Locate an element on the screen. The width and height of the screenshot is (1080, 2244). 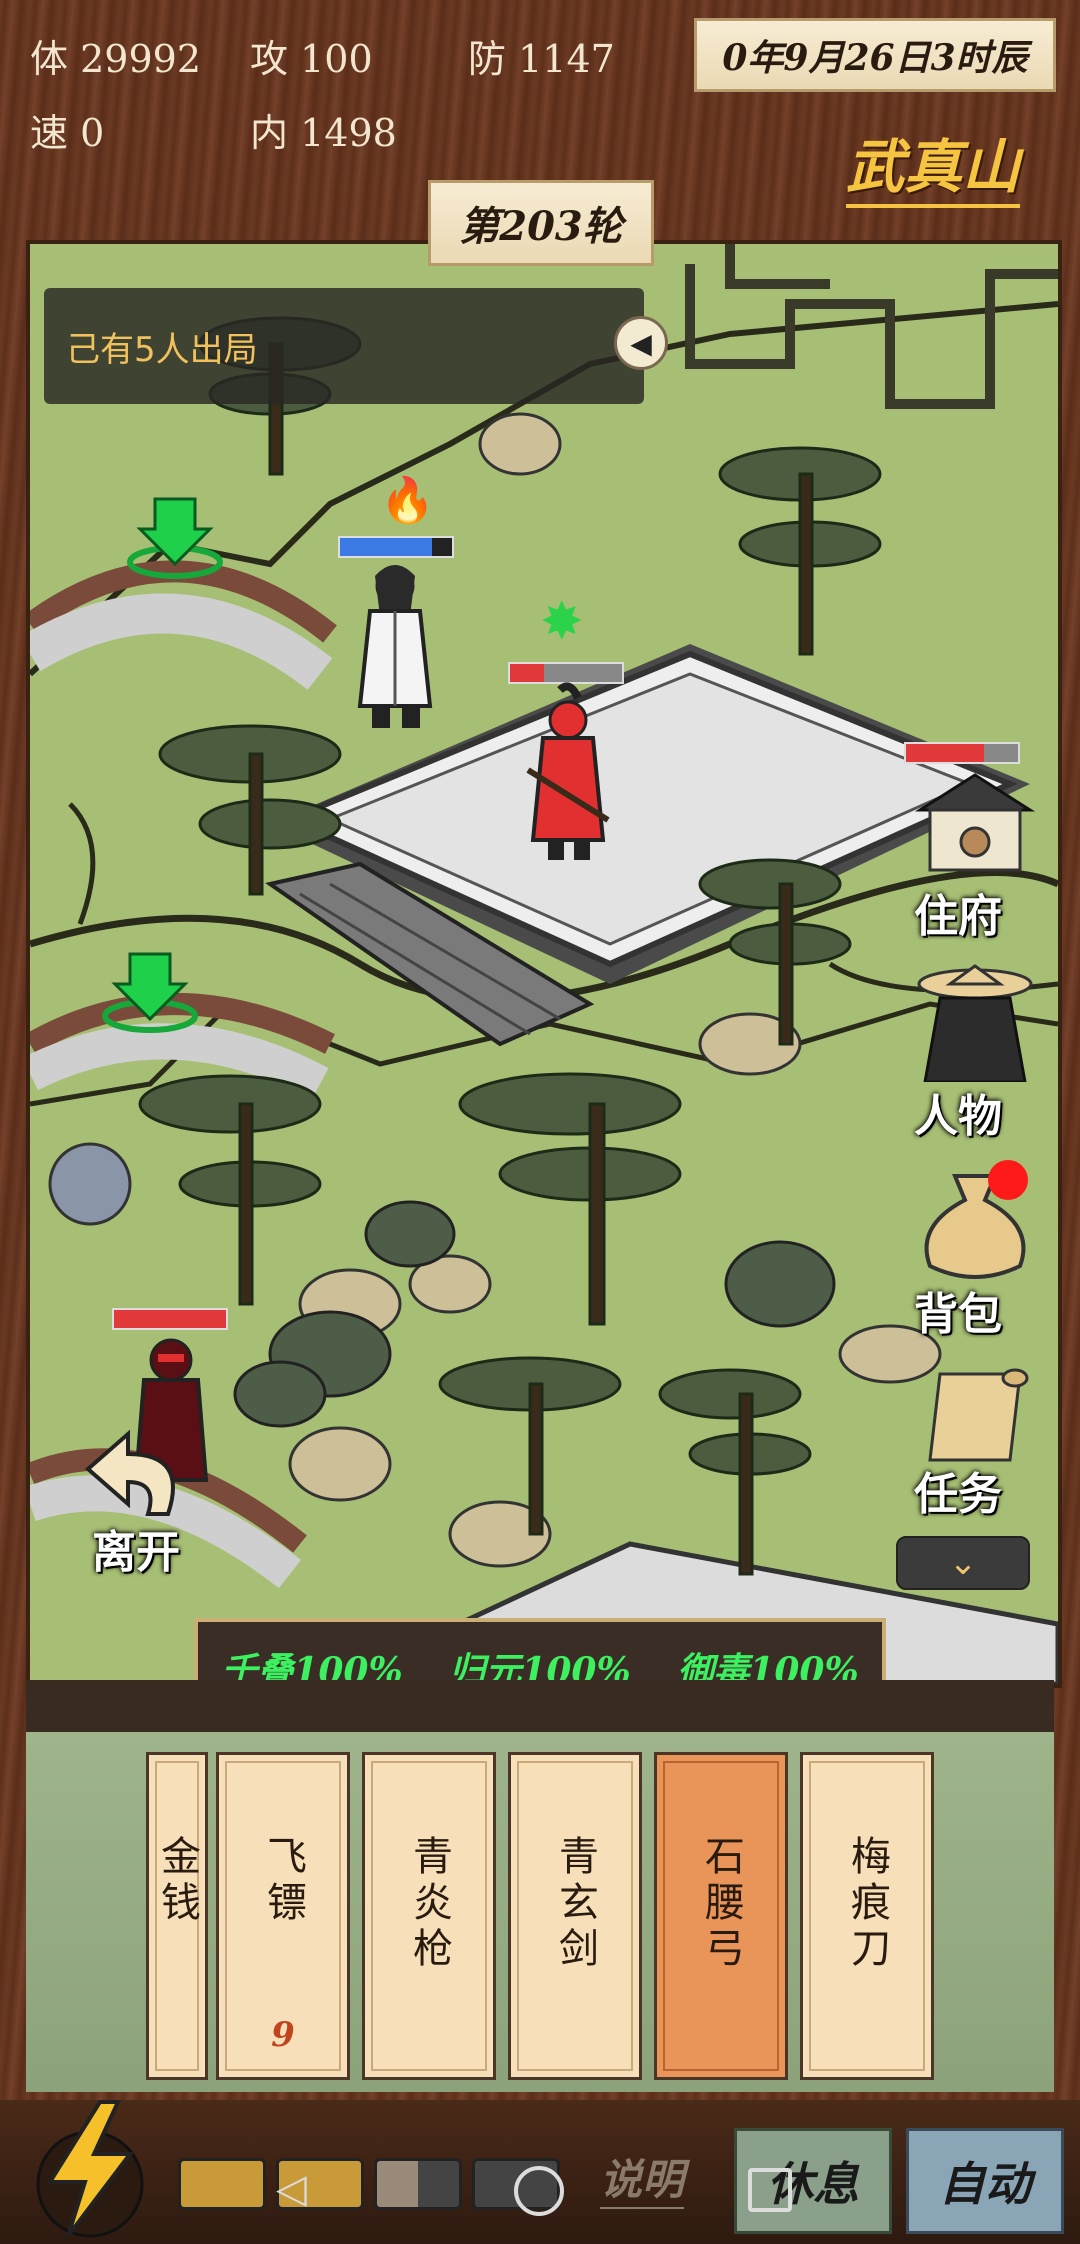
date-display: 0年9月26日3时辰 is located at coordinates (875, 55).